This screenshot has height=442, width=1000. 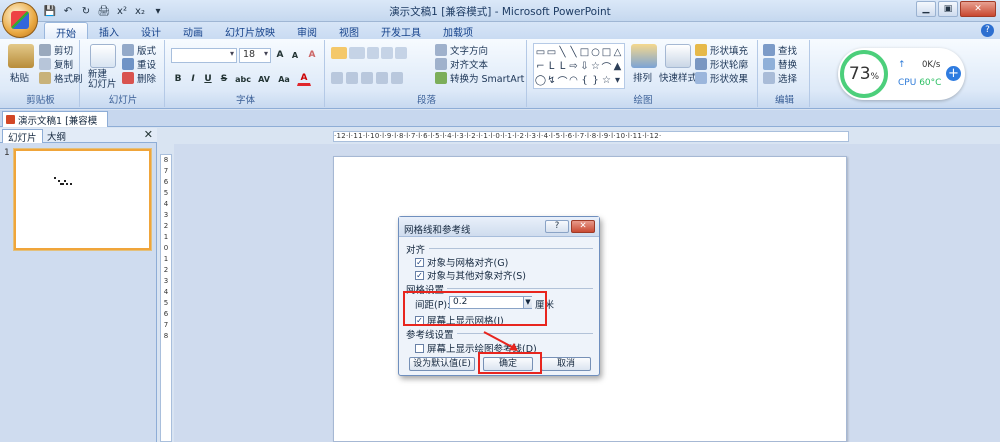 What do you see at coordinates (284, 79) in the screenshot?
I see `change-case-button: Aa` at bounding box center [284, 79].